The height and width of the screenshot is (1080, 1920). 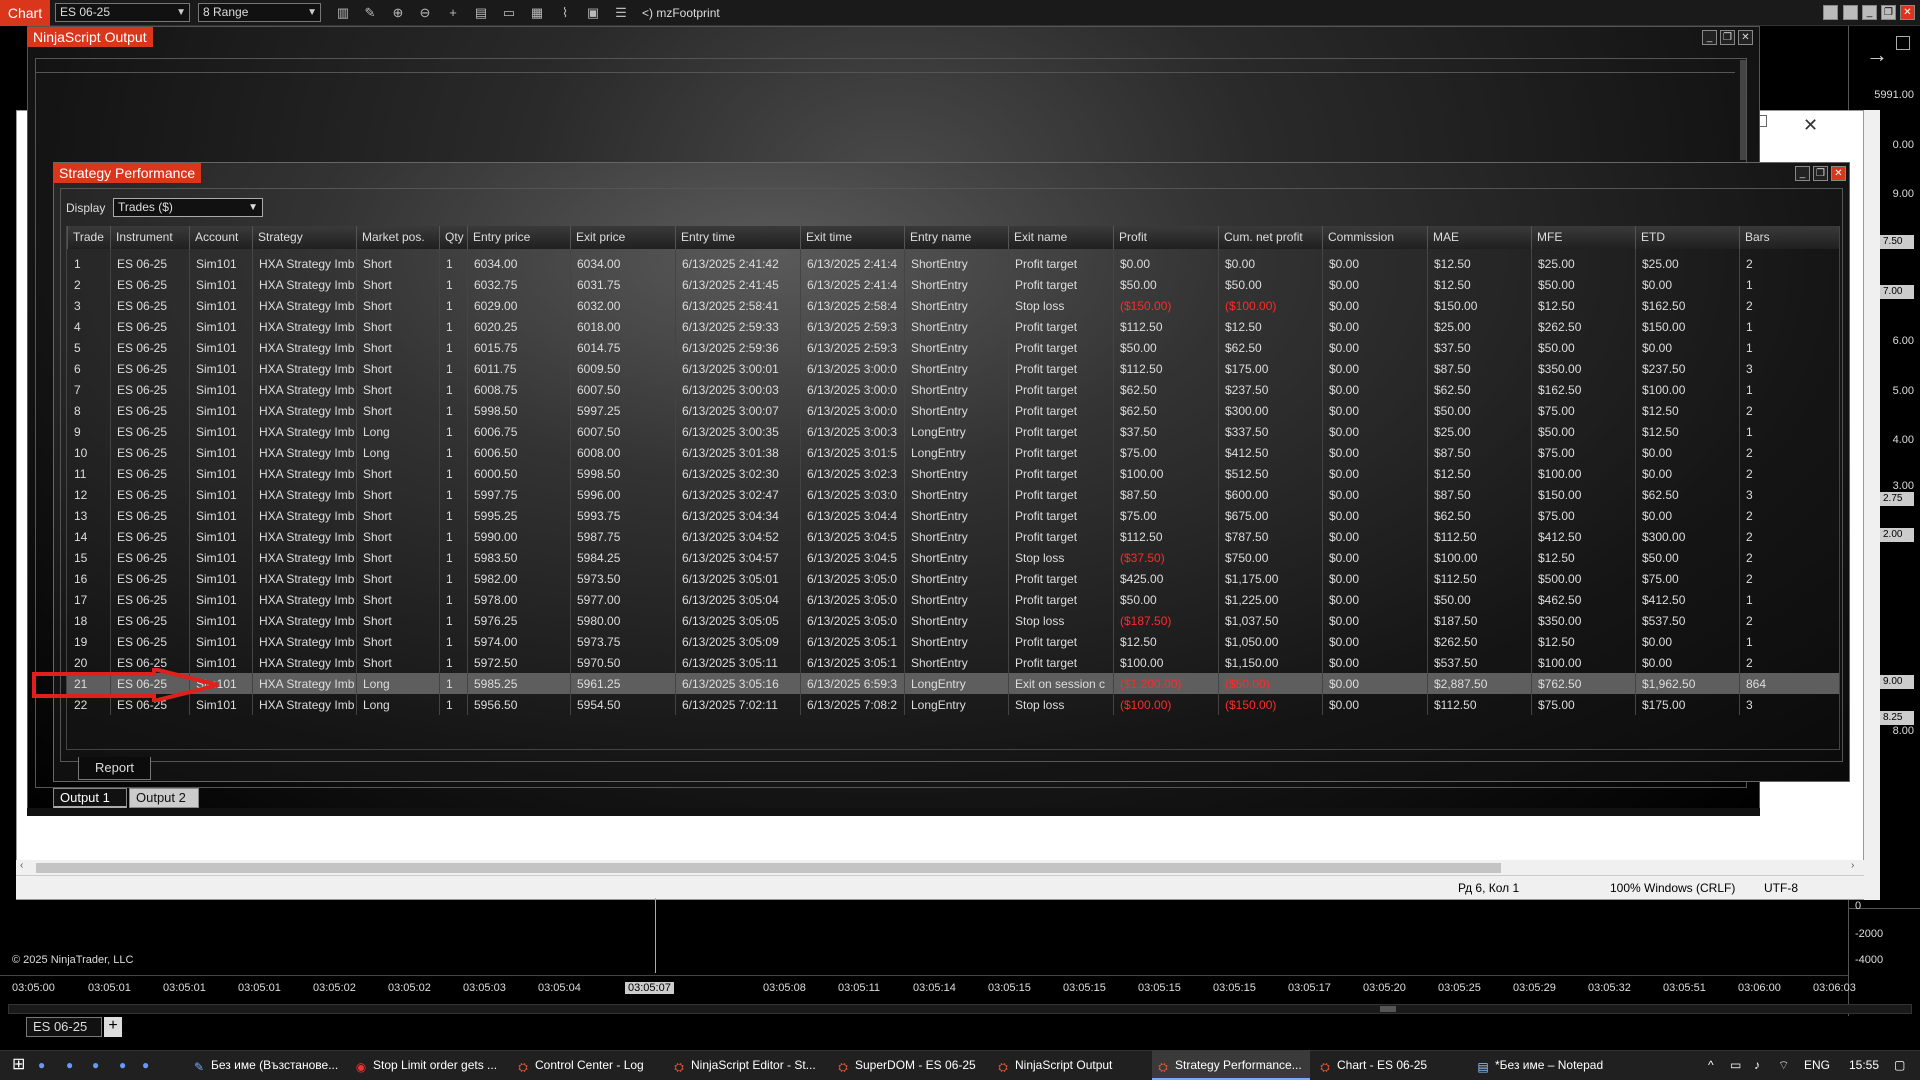 I want to click on table-cell: 6/13/2025 3:05:0, so click(x=852, y=600).